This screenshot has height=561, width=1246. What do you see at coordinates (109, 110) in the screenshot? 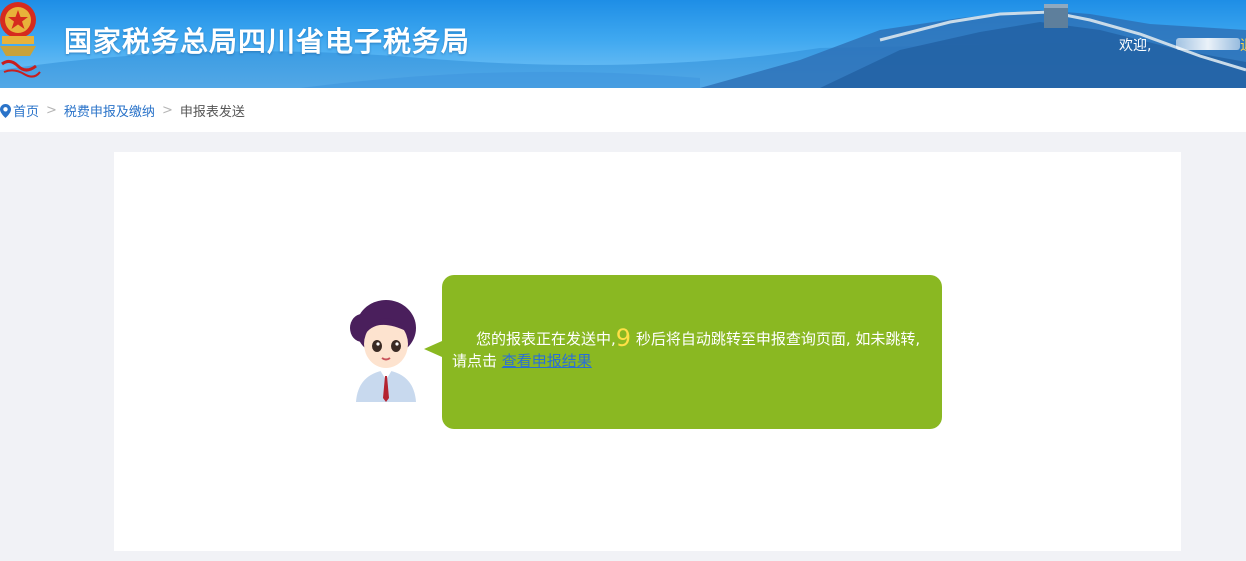
I see `breadcrumb-tax-filing: 税费申报及缴纳` at bounding box center [109, 110].